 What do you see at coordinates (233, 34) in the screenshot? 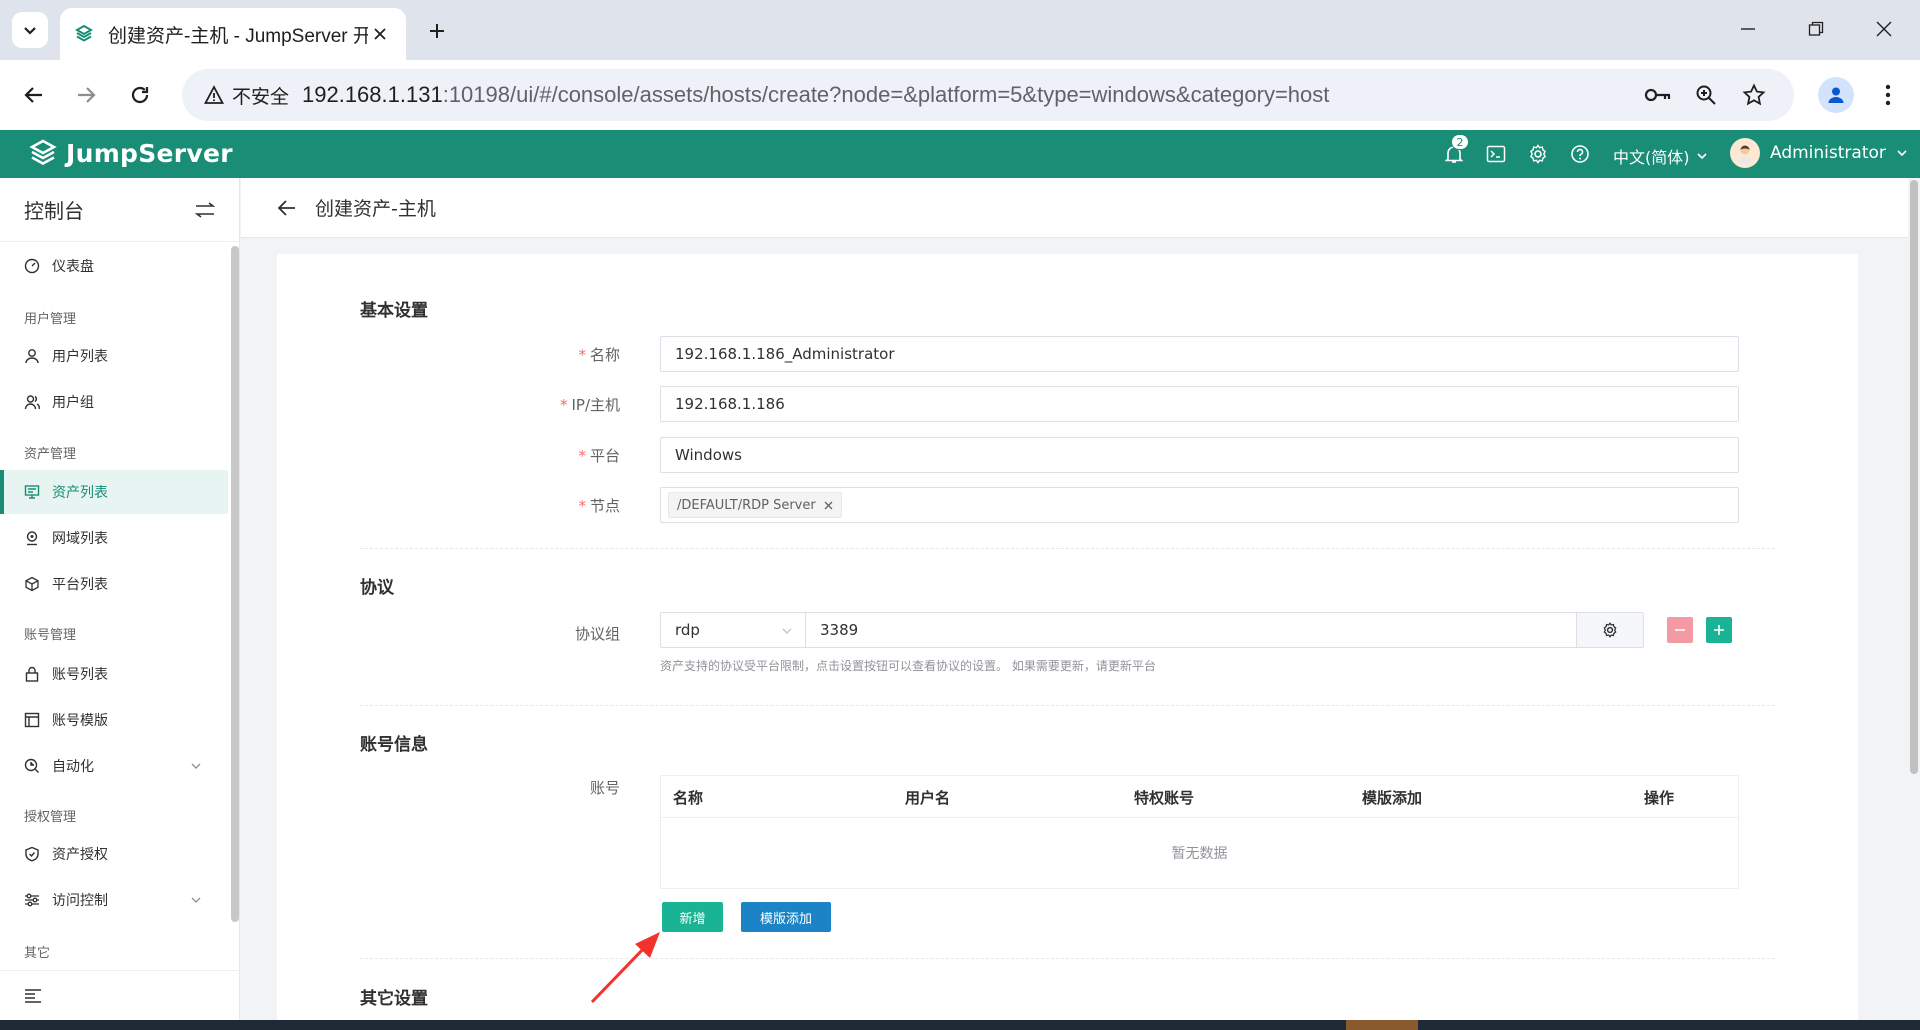
I see `browser-tab: 创建资产-主机 - JumpServer 开` at bounding box center [233, 34].